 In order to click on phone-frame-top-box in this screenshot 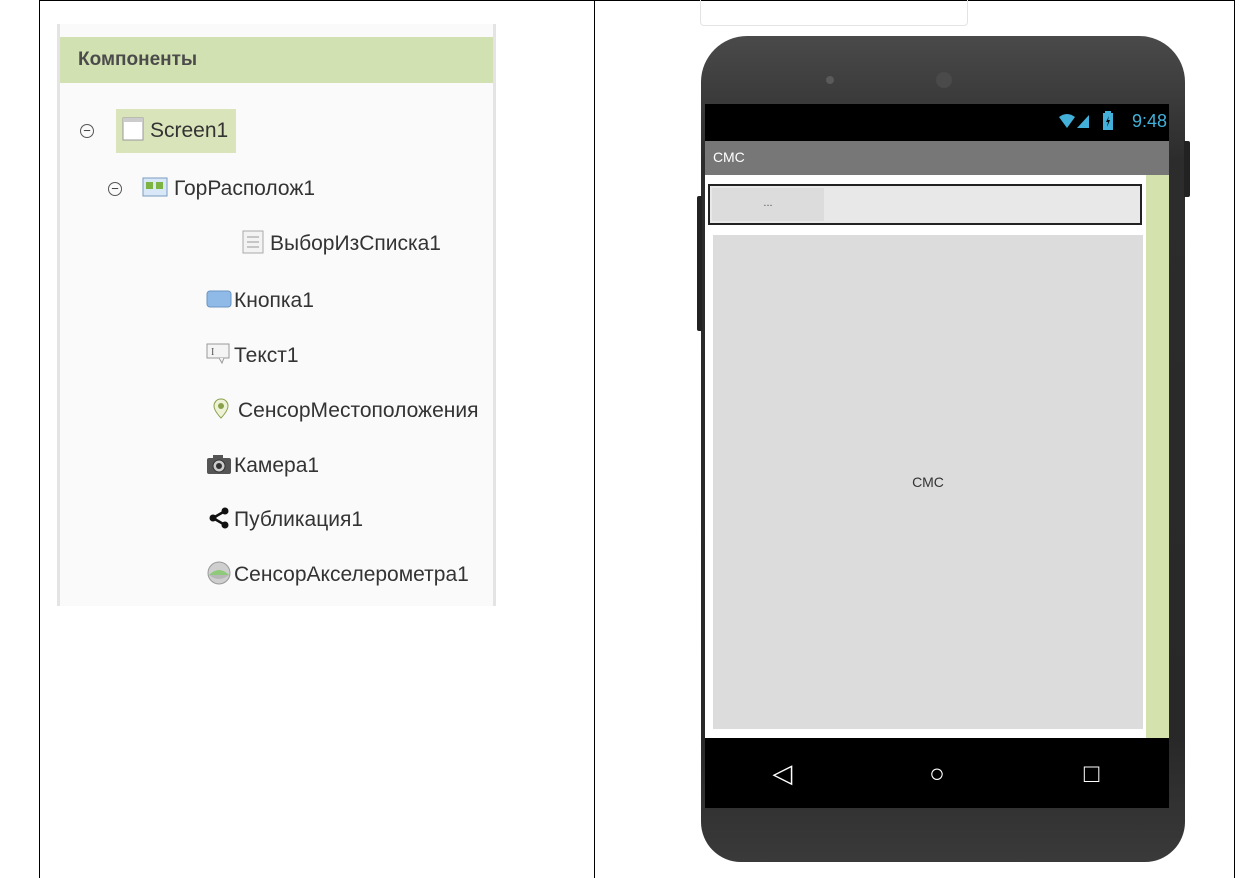, I will do `click(834, 13)`.